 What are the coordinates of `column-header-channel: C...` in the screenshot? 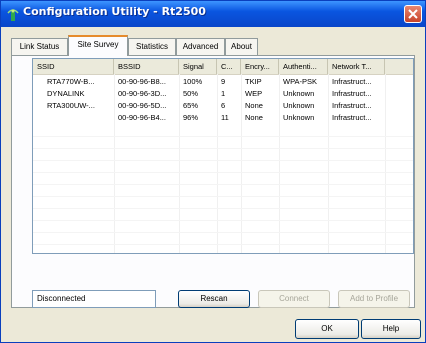 It's located at (229, 66).